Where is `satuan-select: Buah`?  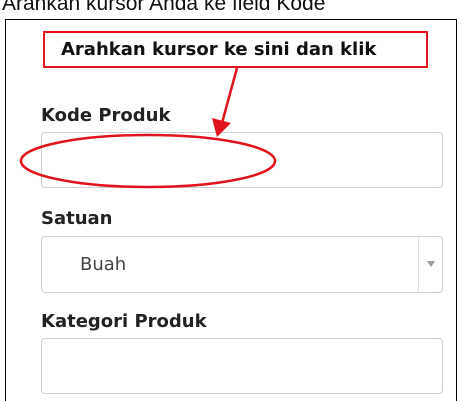 satuan-select: Buah is located at coordinates (242, 264).